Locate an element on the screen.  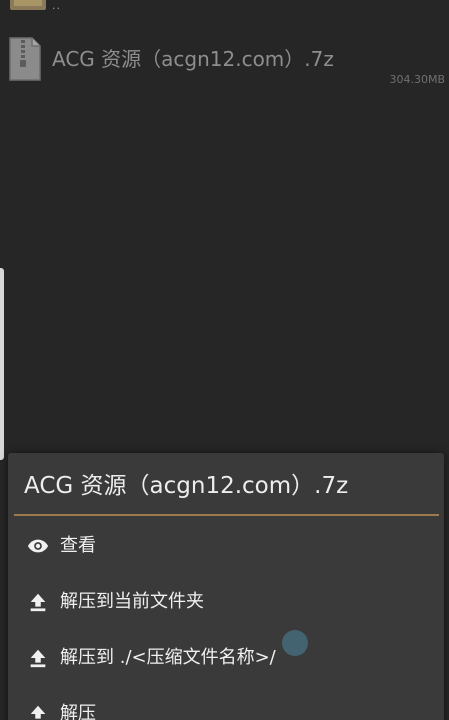
parent-directory-label: .. is located at coordinates (56, 6).